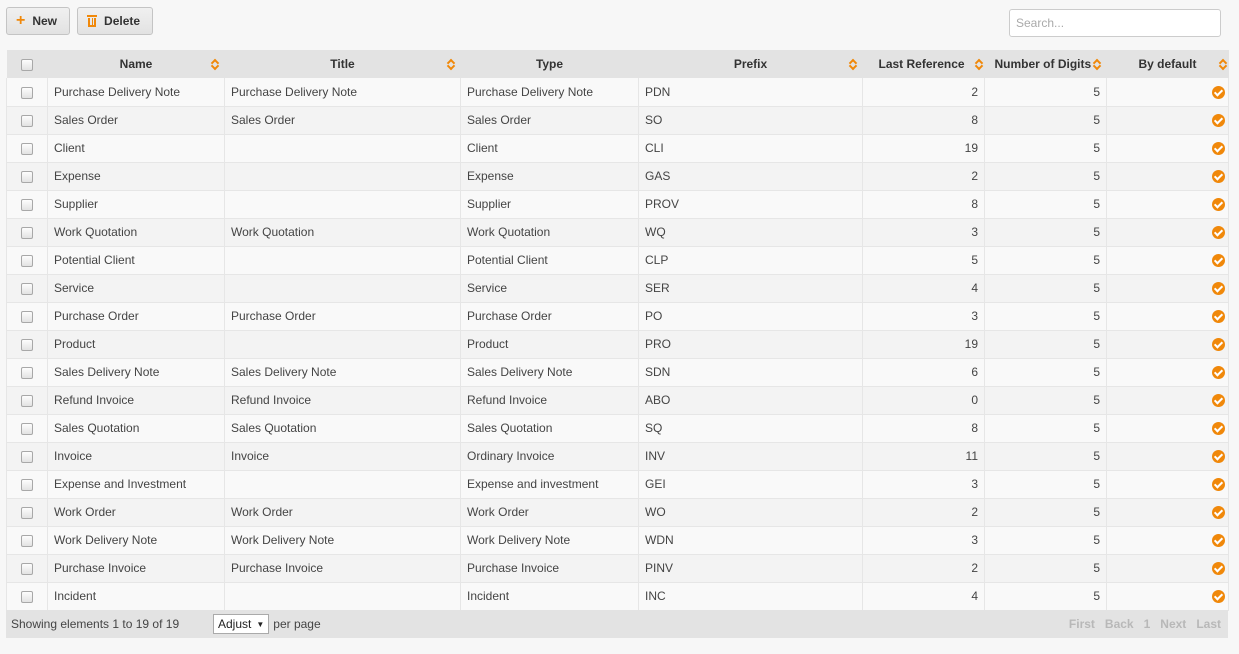 The width and height of the screenshot is (1239, 654). What do you see at coordinates (617, 456) in the screenshot?
I see `table-row: Invoice Invoice Ordinary Invoice INV 11 5` at bounding box center [617, 456].